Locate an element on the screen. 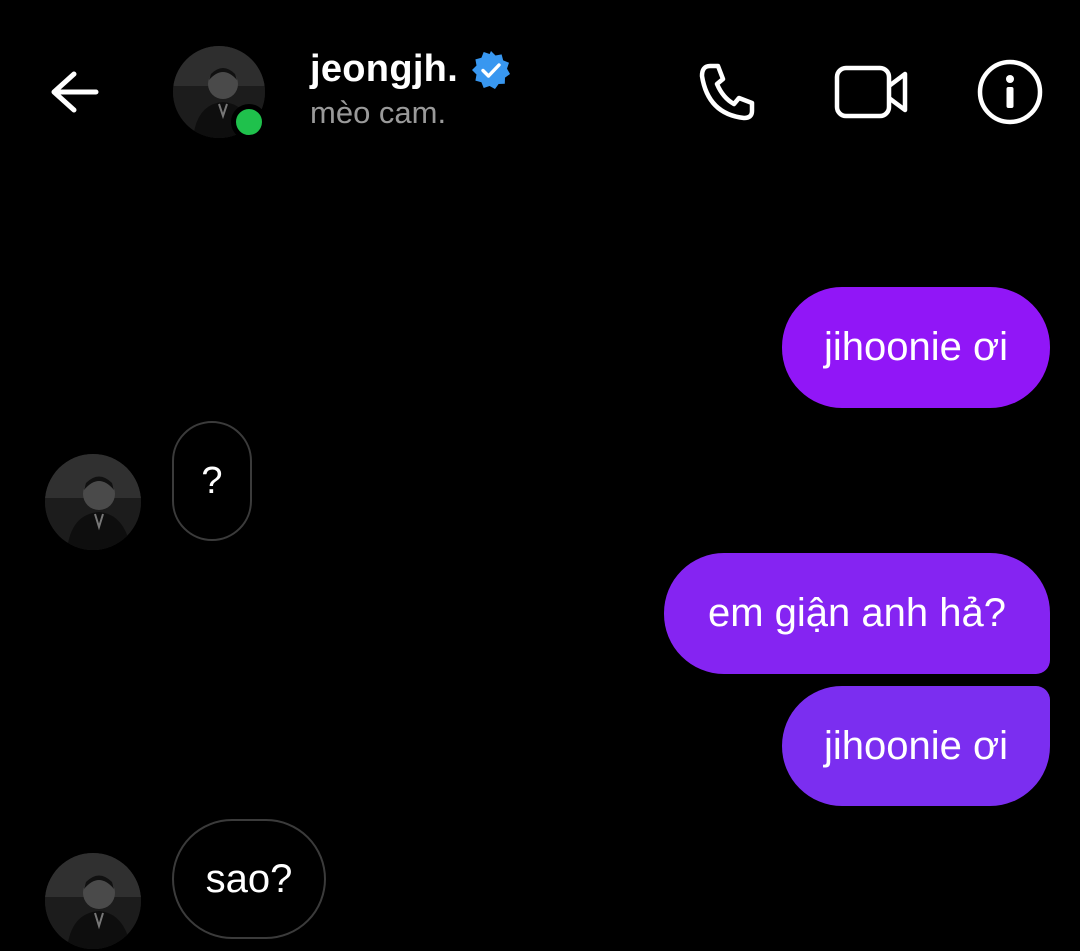 The height and width of the screenshot is (951, 1080). voice-call-button is located at coordinates (726, 92).